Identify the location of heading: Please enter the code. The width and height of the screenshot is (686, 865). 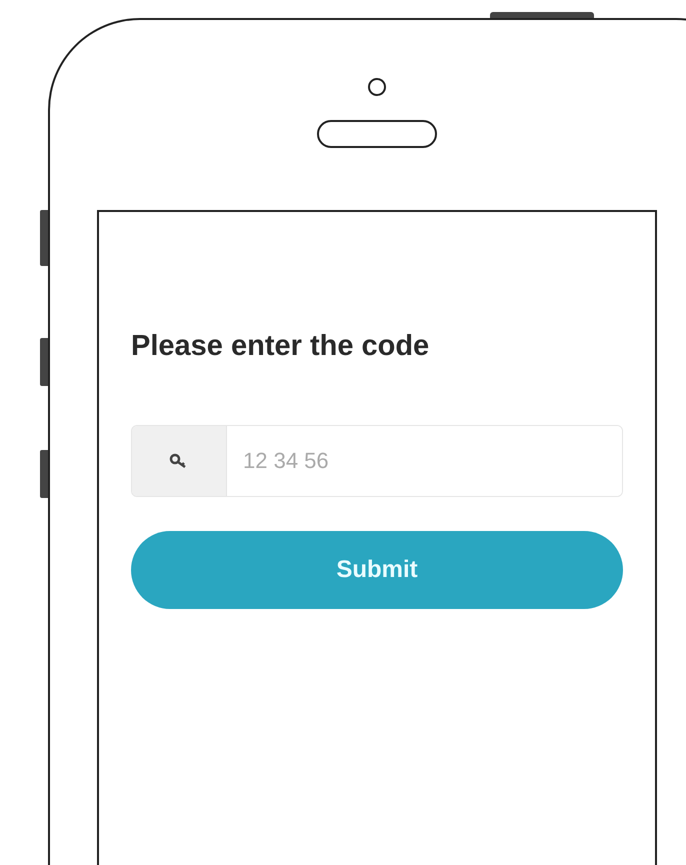
(280, 346).